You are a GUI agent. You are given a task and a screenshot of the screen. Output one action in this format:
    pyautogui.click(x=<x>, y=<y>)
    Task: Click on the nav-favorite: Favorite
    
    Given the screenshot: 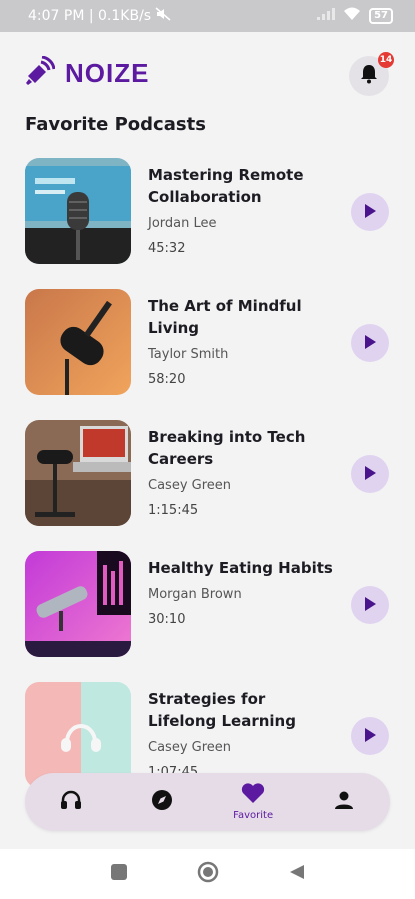 What is the action you would take?
    pyautogui.click(x=253, y=802)
    